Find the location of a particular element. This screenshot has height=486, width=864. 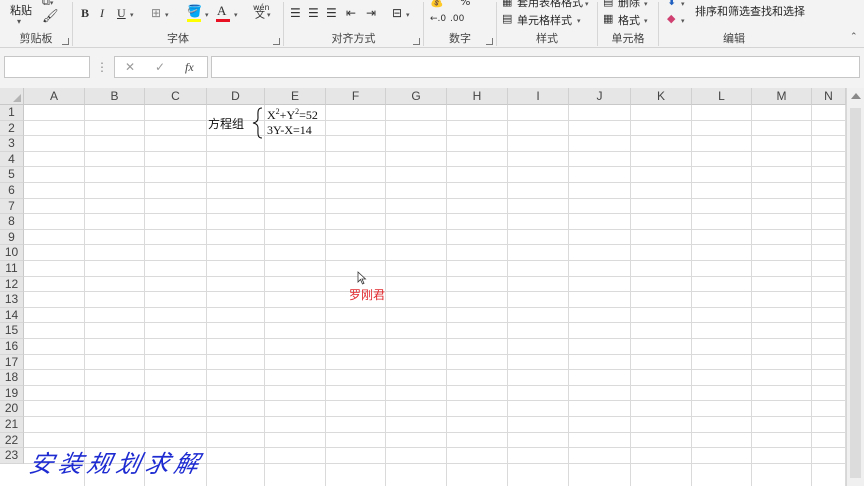

column-header-g: G is located at coordinates (416, 96).